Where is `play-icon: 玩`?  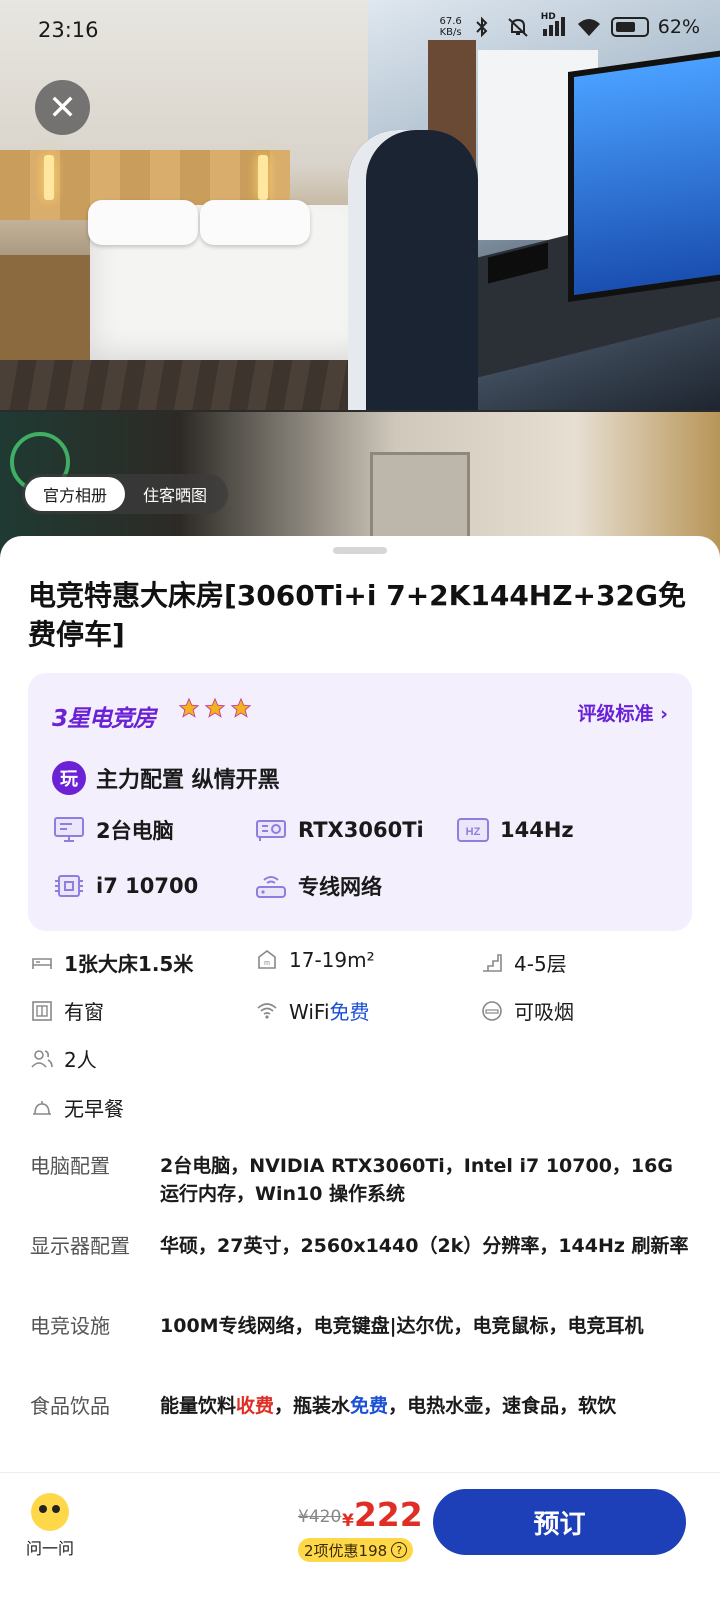 play-icon: 玩 is located at coordinates (69, 778).